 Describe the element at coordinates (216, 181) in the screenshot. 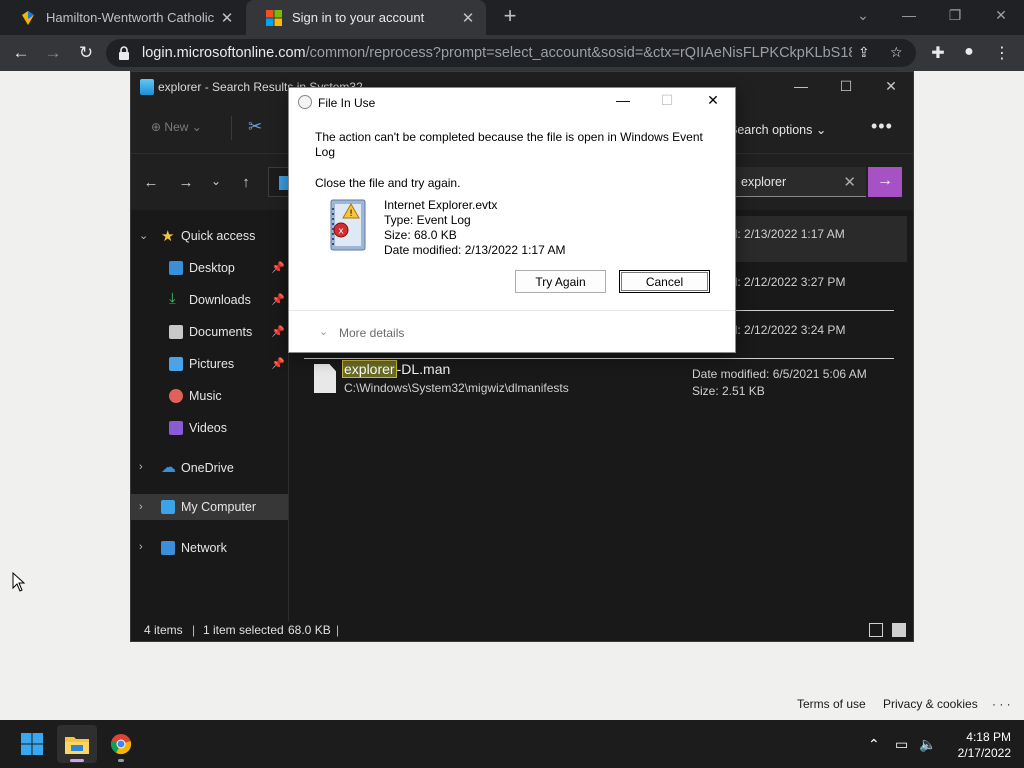

I see `recent-locations-chevron-icon: ⌄` at that location.